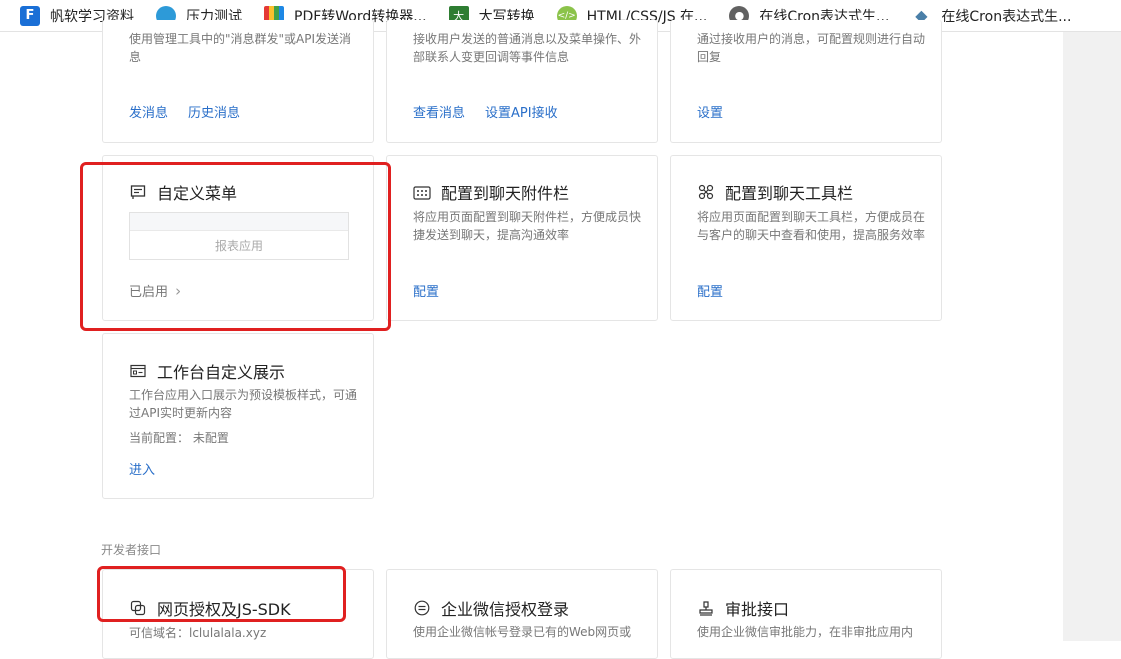 The height and width of the screenshot is (659, 1121). What do you see at coordinates (148, 111) in the screenshot?
I see `send-message-link: 发消息` at bounding box center [148, 111].